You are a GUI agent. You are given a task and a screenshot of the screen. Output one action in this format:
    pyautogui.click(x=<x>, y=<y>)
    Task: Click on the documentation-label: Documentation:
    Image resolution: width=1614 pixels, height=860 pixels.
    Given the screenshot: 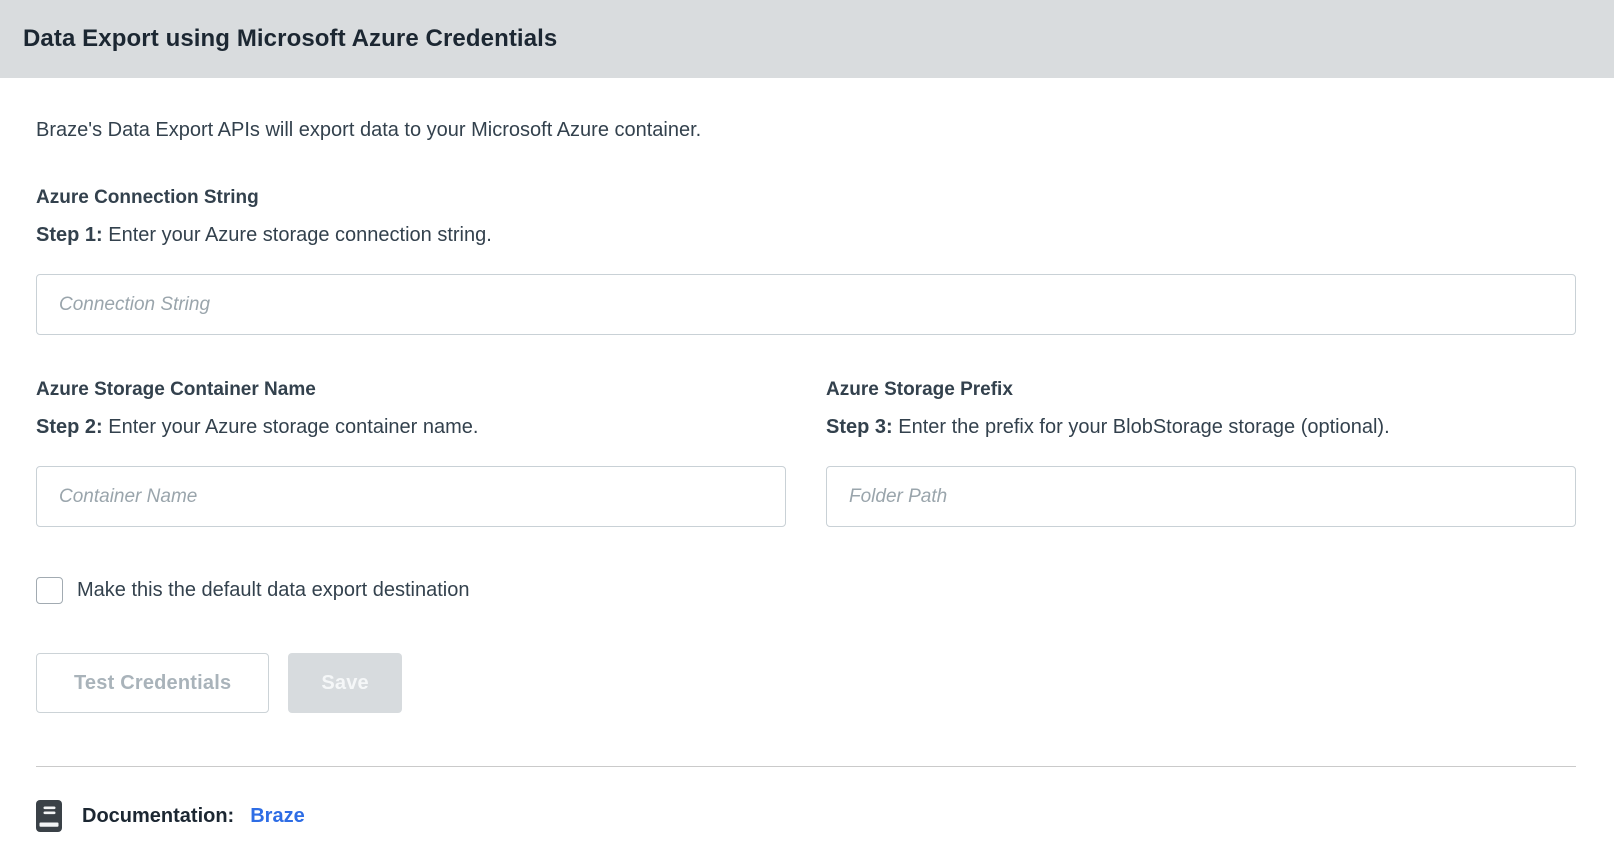 What is the action you would take?
    pyautogui.click(x=158, y=815)
    